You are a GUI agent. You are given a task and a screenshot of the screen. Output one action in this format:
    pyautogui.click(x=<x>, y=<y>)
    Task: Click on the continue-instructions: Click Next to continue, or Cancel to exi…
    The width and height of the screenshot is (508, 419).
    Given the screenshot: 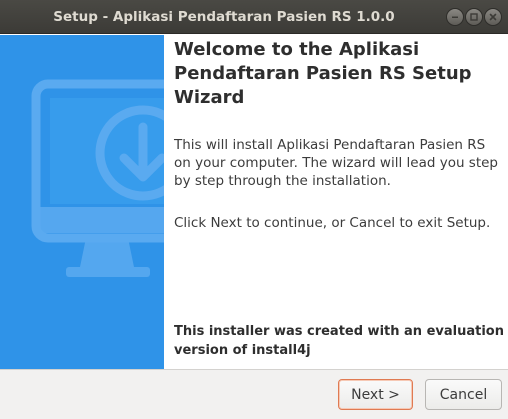 What is the action you would take?
    pyautogui.click(x=332, y=223)
    